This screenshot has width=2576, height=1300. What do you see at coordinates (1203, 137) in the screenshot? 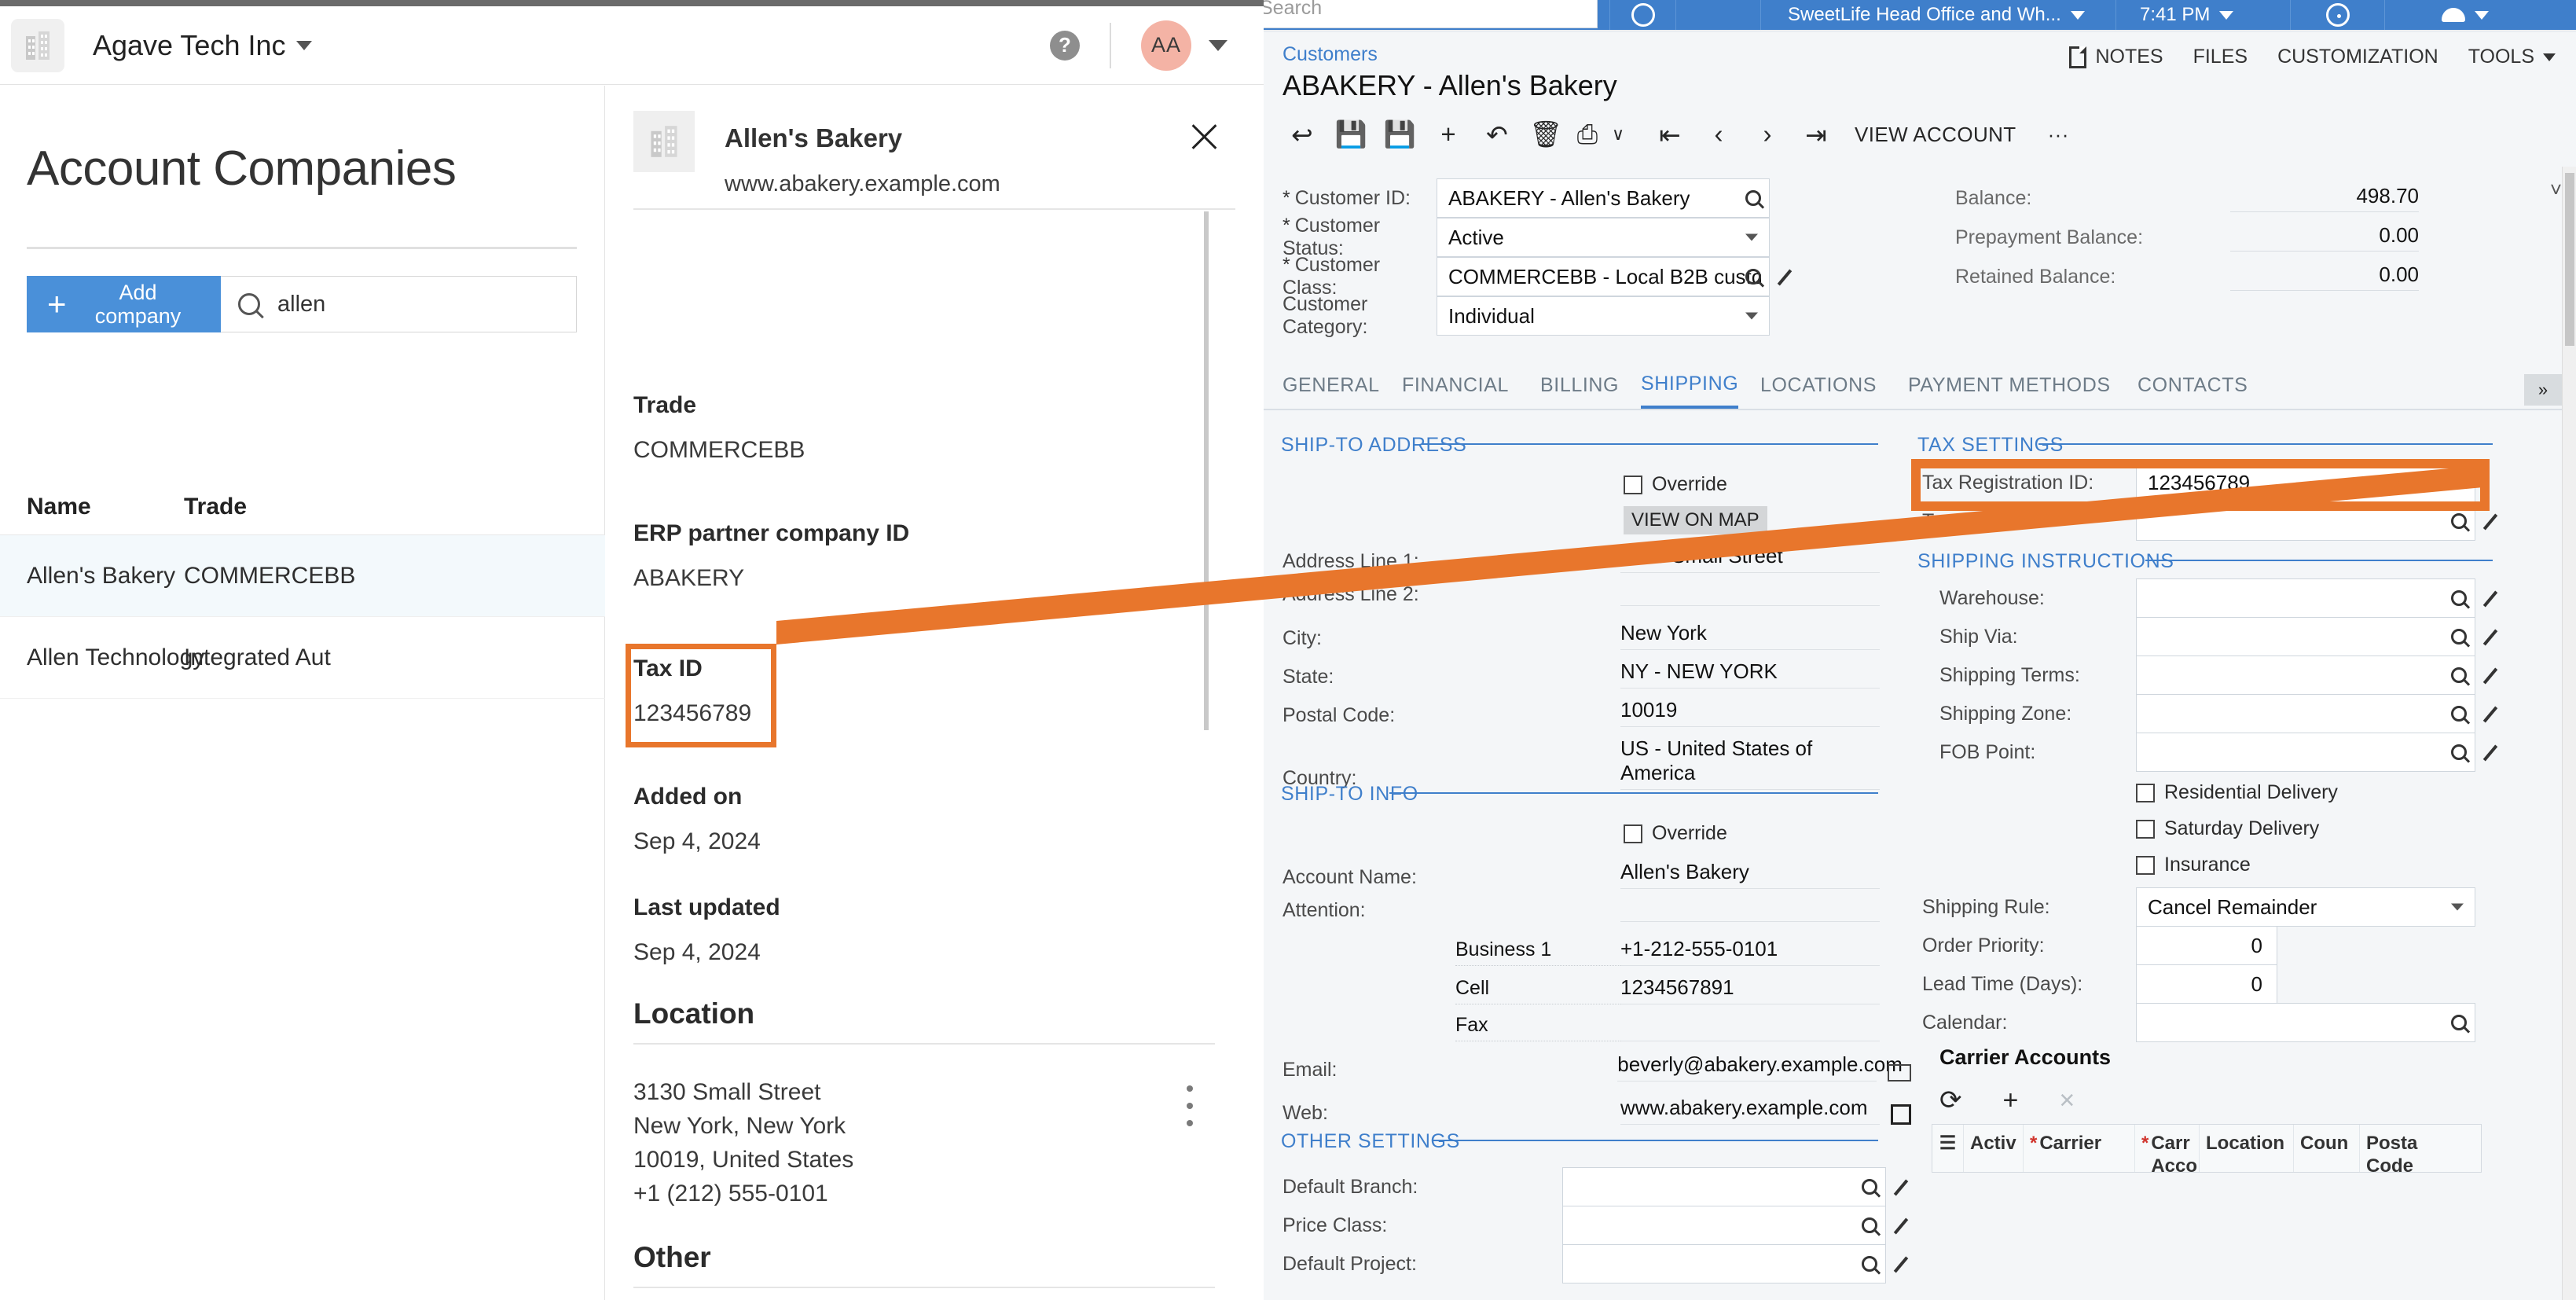
I see `close-icon` at bounding box center [1203, 137].